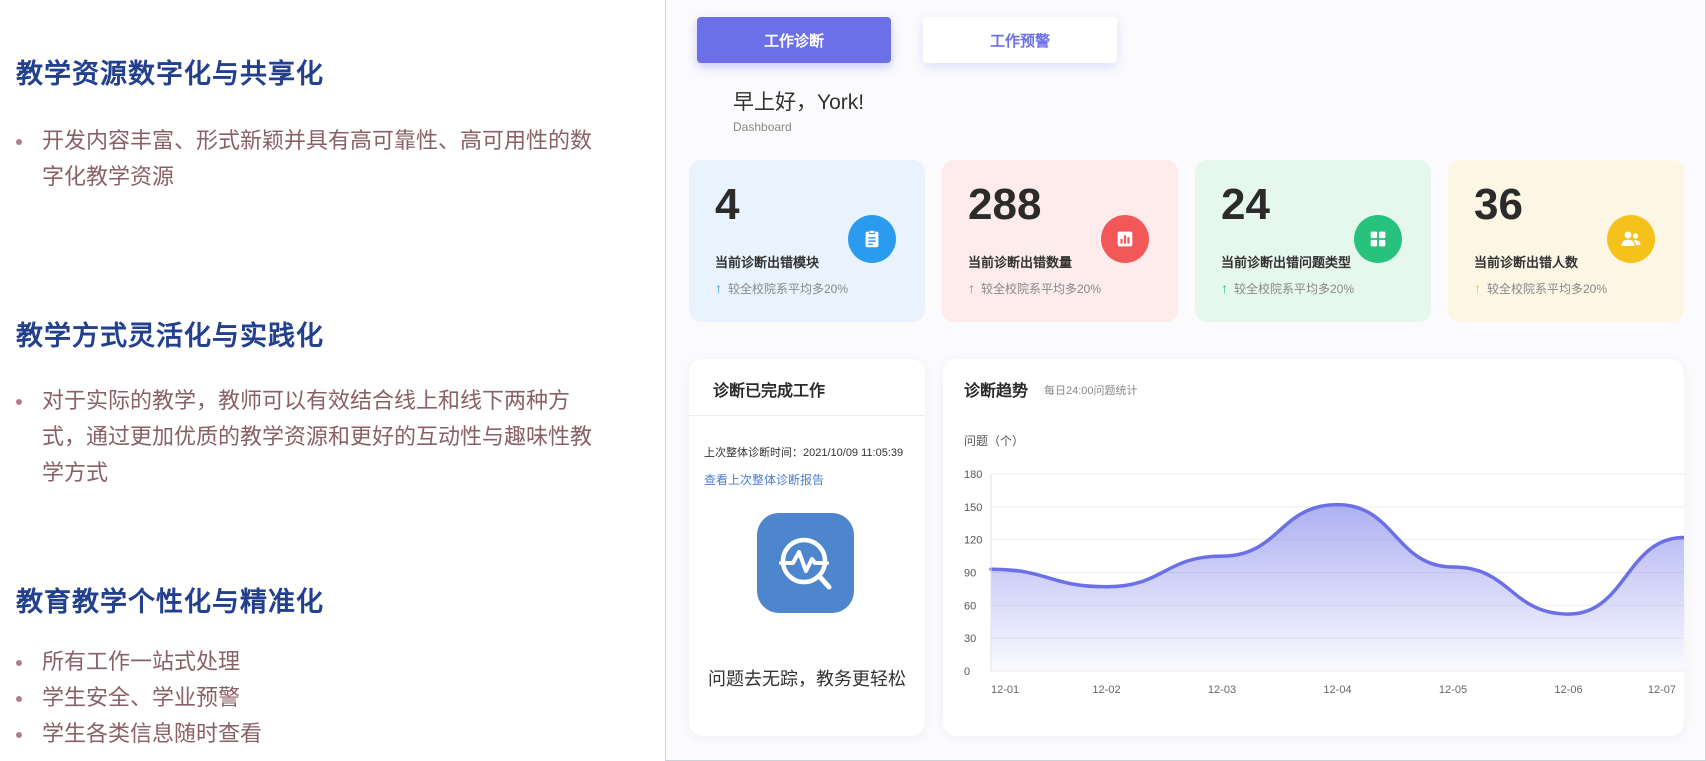 The width and height of the screenshot is (1706, 761). I want to click on chart-area-layer, so click(1336, 586).